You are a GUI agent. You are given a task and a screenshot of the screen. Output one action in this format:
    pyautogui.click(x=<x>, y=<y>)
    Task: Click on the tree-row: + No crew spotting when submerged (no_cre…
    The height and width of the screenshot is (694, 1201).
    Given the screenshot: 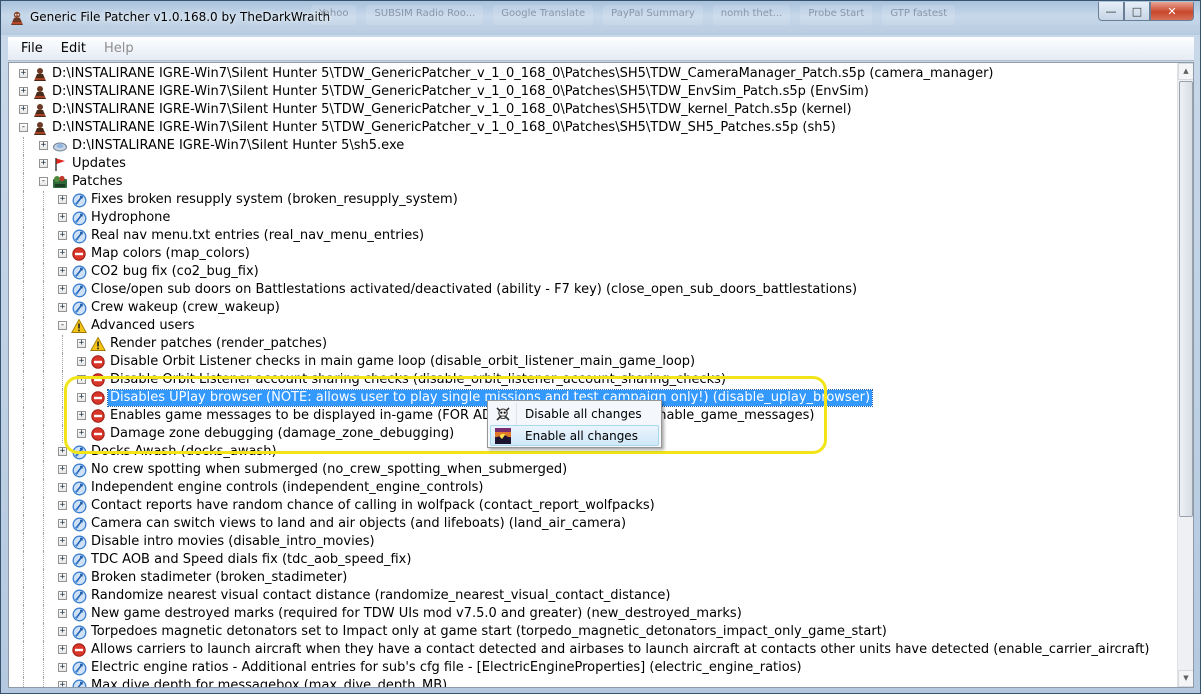 What is the action you would take?
    pyautogui.click(x=593, y=470)
    